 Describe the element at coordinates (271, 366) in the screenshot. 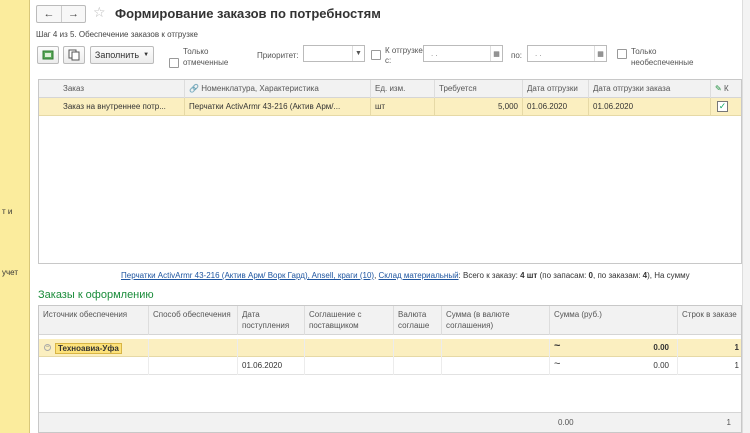

I see `cell-receipt-date: 01.06.2020` at that location.